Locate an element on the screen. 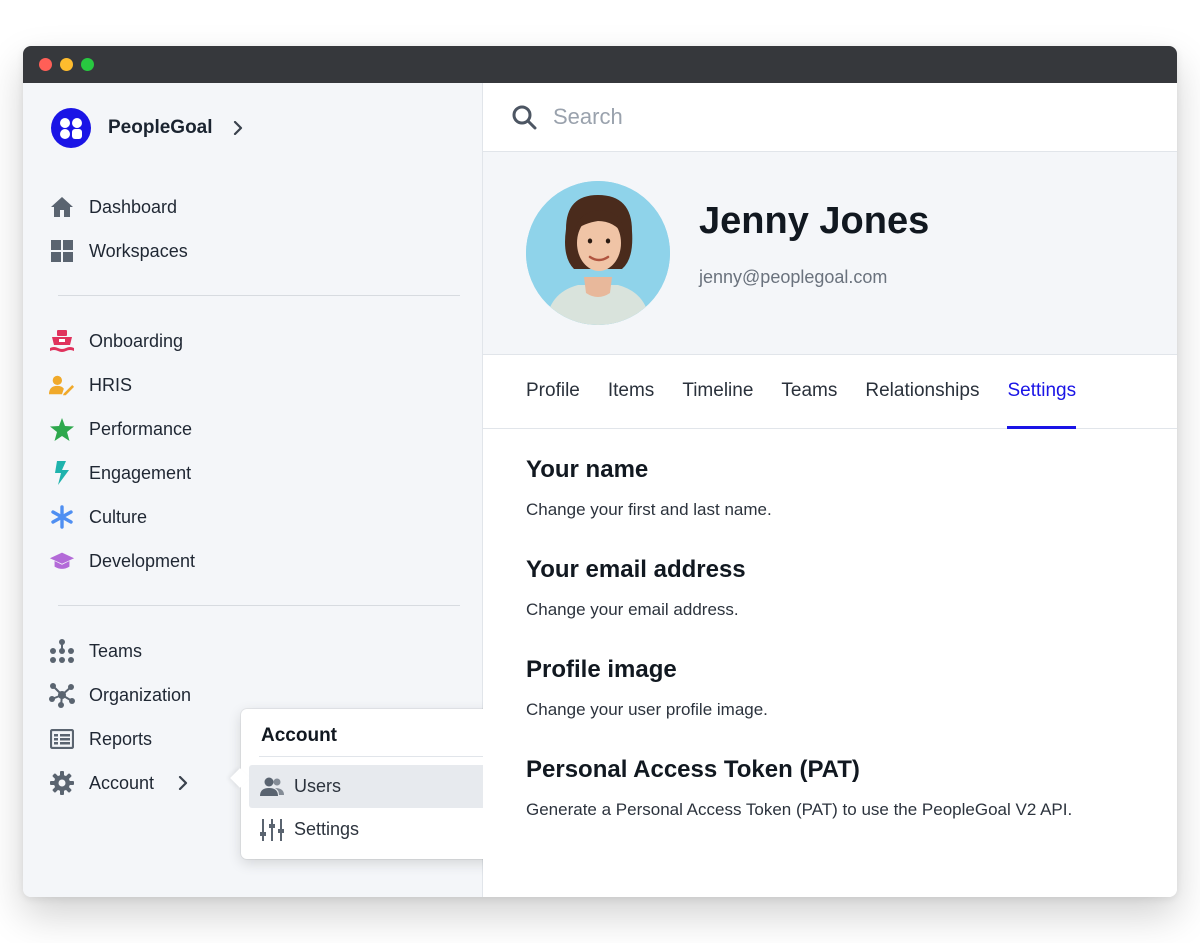 The width and height of the screenshot is (1200, 943). grid-icon is located at coordinates (62, 251).